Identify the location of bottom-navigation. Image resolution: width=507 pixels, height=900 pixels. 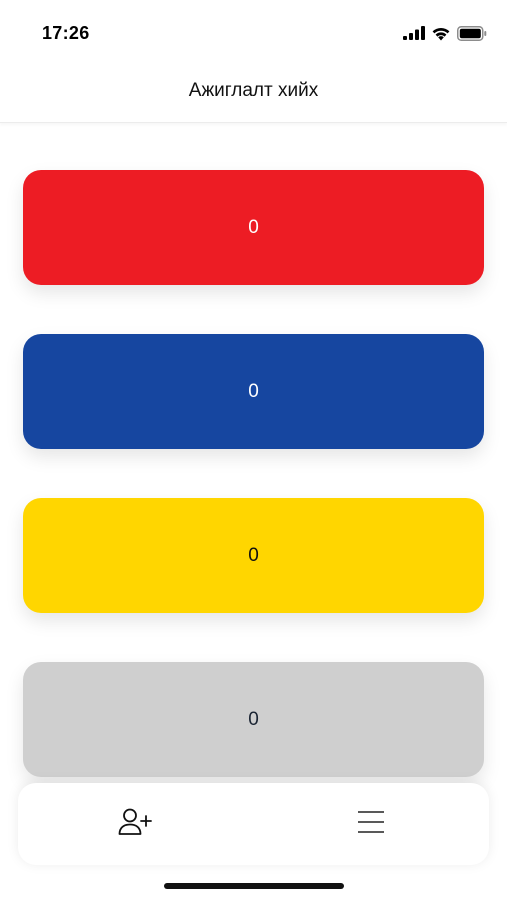
(253, 824).